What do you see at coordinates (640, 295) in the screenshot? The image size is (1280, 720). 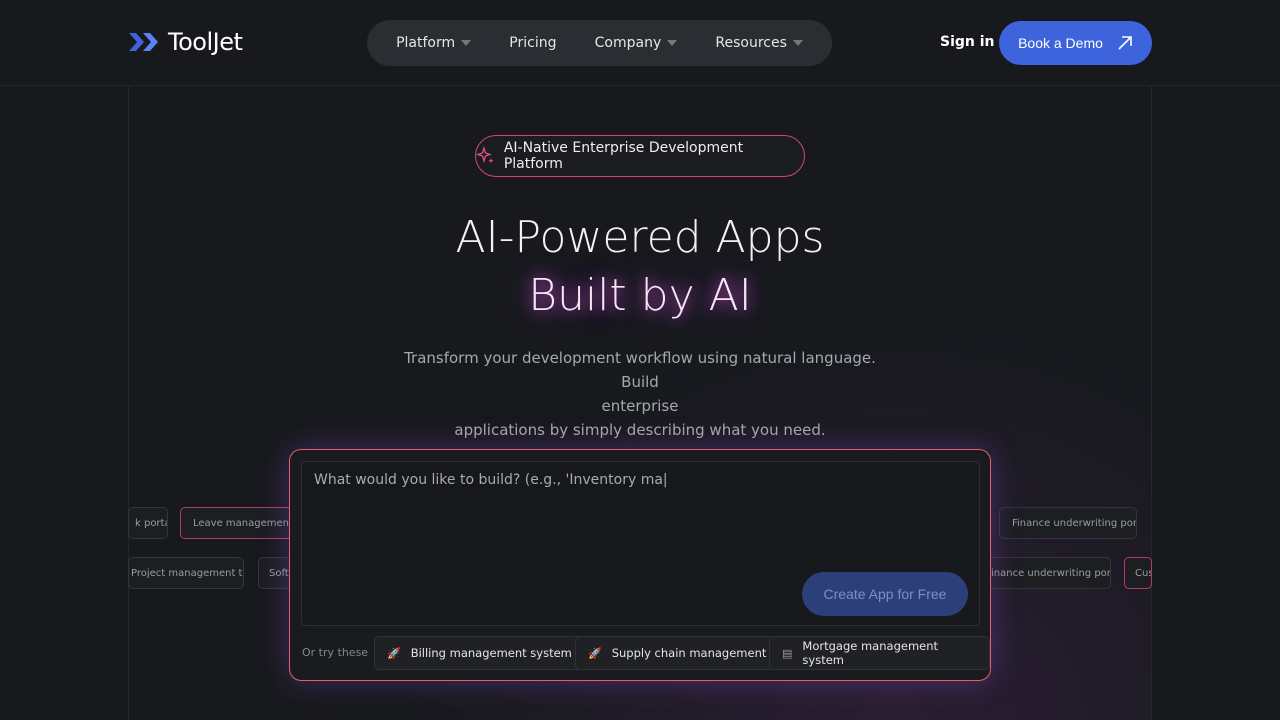 I see `hero-title-glow: Built by AI` at bounding box center [640, 295].